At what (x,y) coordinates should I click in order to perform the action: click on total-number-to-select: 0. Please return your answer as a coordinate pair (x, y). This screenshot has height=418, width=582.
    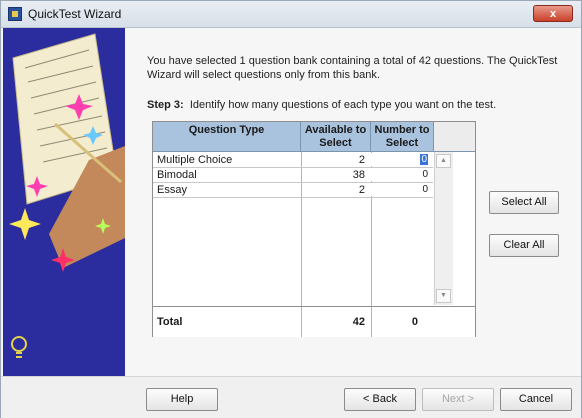
    Looking at the image, I should click on (414, 322).